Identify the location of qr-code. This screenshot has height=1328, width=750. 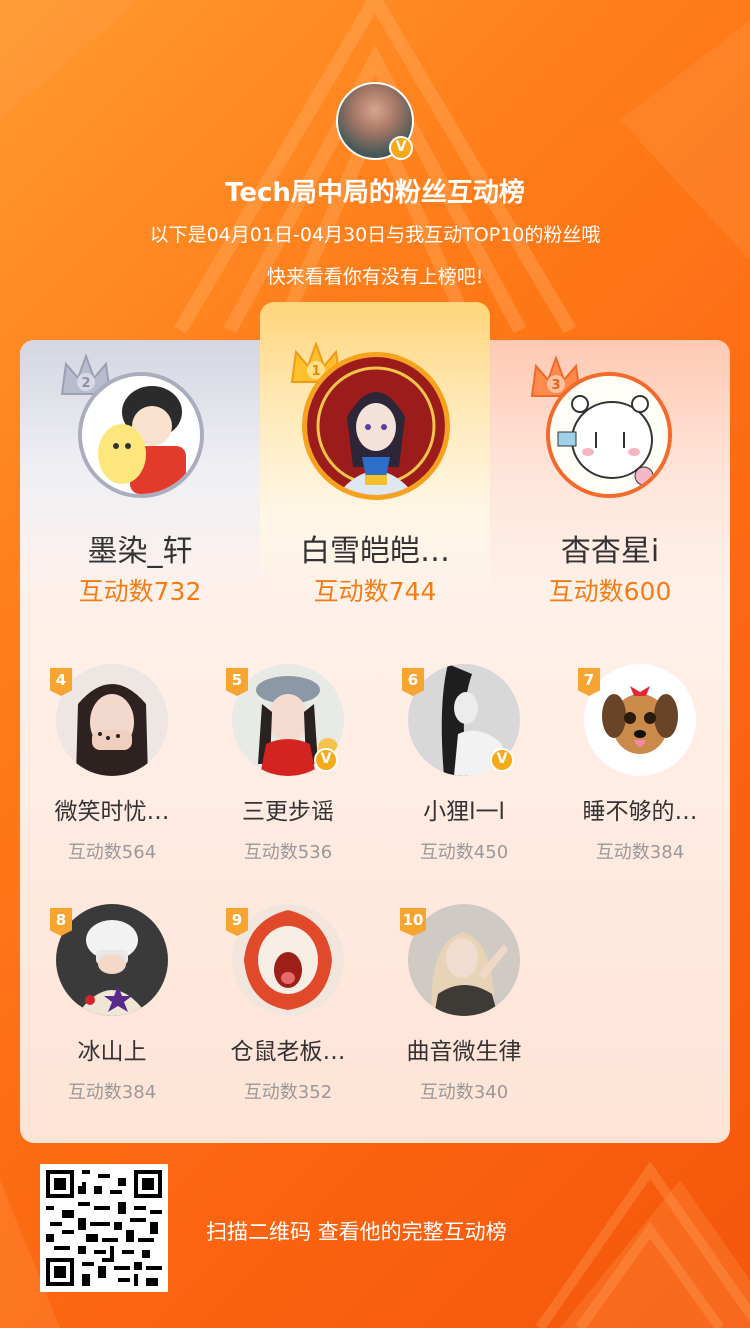
(104, 1228).